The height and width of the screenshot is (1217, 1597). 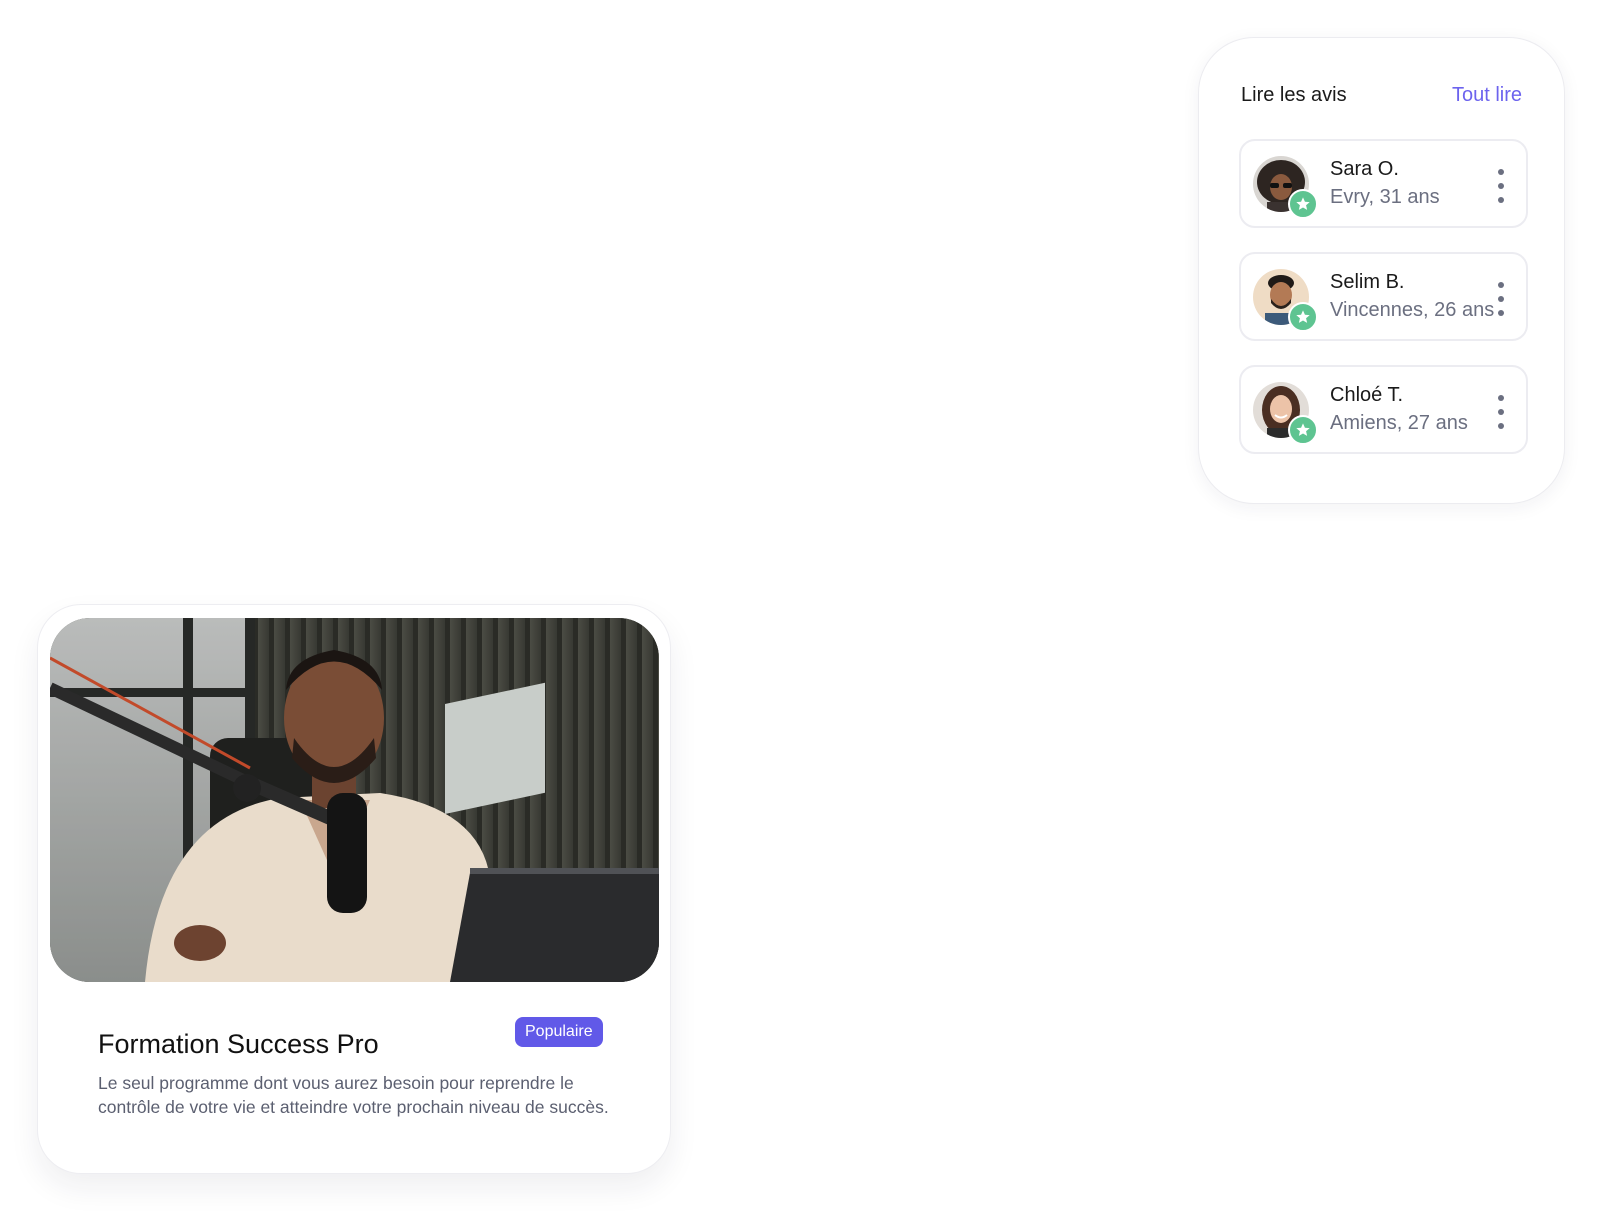 What do you see at coordinates (354, 800) in the screenshot?
I see `course-image` at bounding box center [354, 800].